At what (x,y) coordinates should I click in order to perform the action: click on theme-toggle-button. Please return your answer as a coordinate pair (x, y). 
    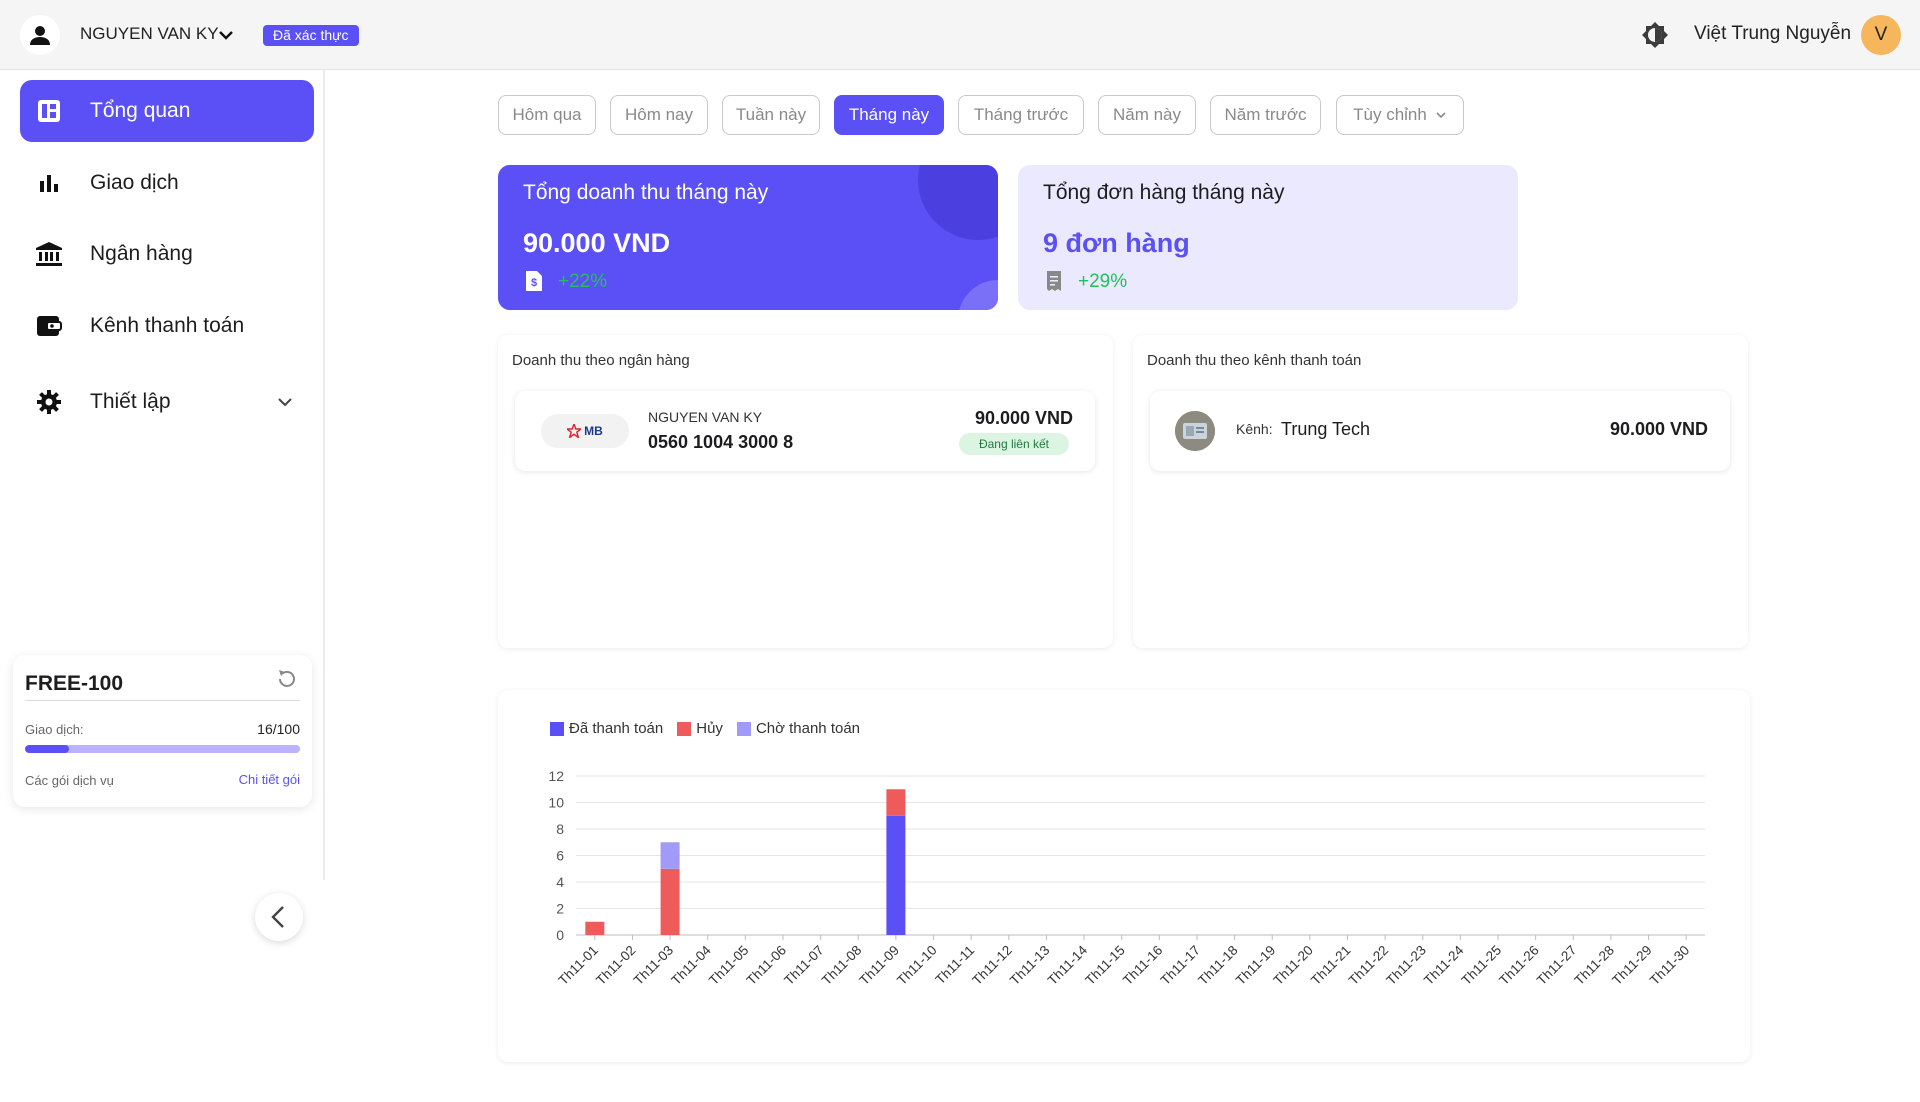
    Looking at the image, I should click on (1655, 35).